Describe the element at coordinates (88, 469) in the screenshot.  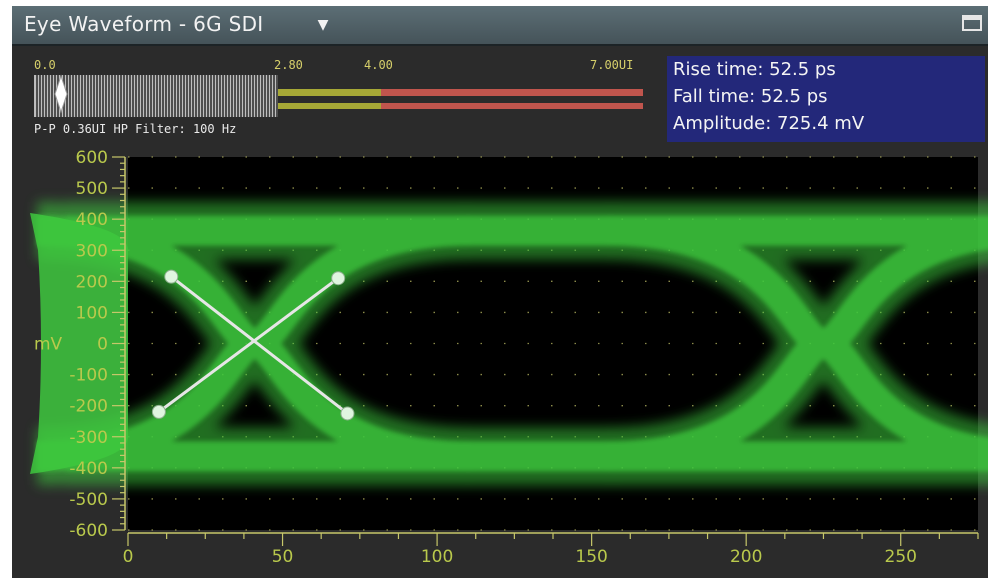
I see `y-tick-label: -400` at that location.